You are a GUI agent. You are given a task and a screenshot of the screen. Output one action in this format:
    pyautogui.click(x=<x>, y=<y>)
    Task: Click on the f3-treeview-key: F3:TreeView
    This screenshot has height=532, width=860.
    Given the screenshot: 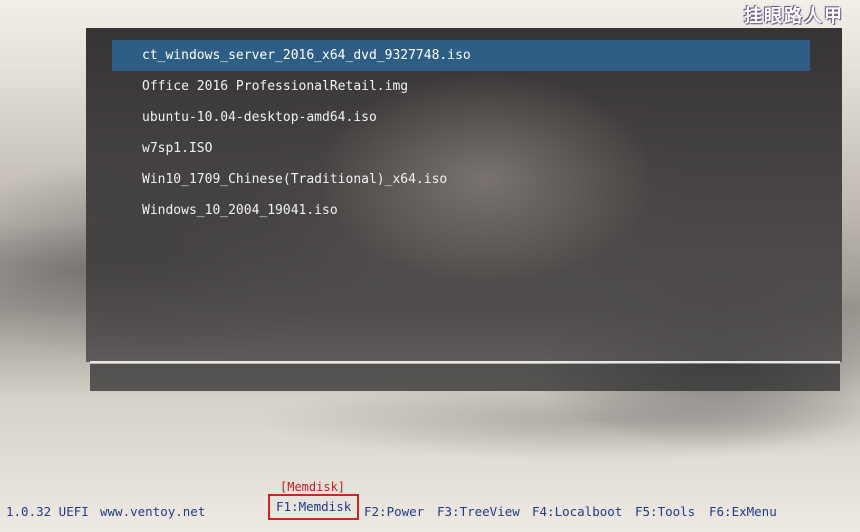 What is the action you would take?
    pyautogui.click(x=478, y=511)
    